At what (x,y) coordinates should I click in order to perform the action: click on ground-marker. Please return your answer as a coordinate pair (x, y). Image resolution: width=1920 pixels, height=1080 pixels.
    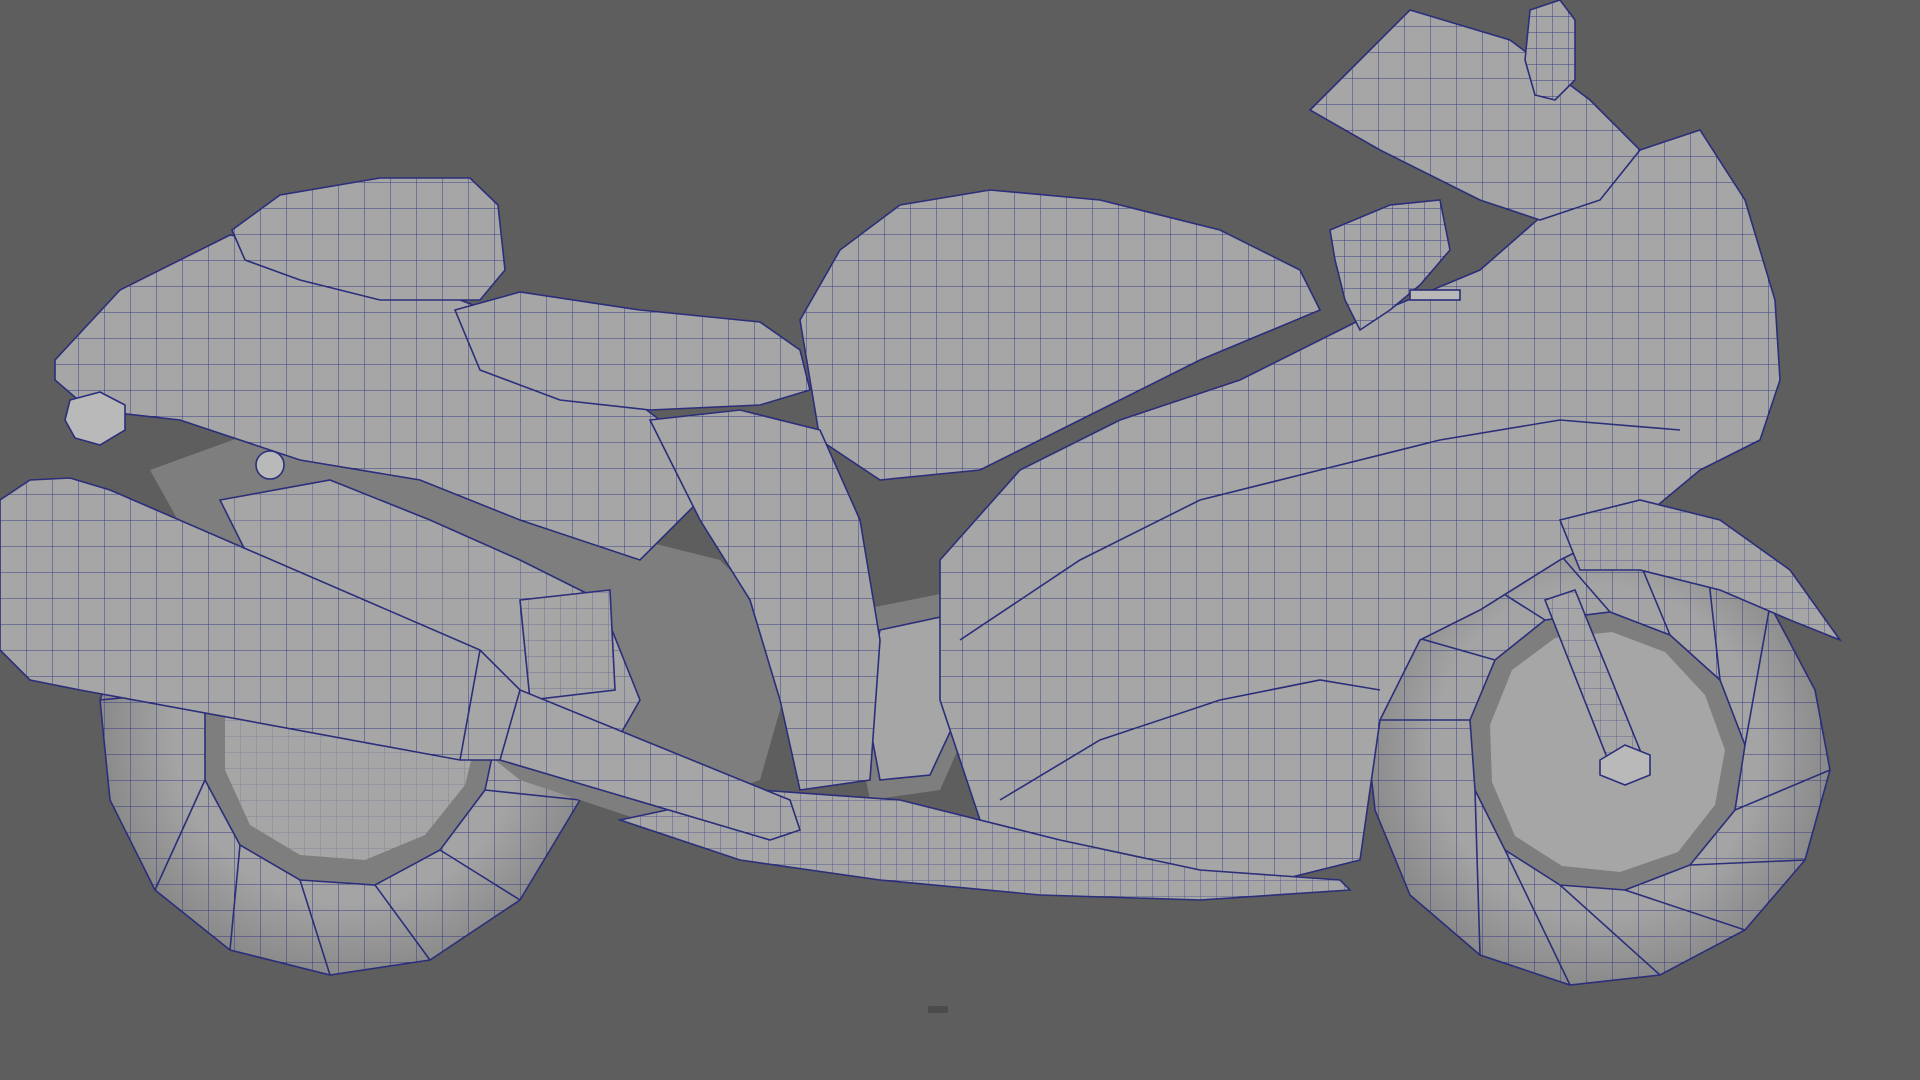
    Looking at the image, I should click on (938, 1009).